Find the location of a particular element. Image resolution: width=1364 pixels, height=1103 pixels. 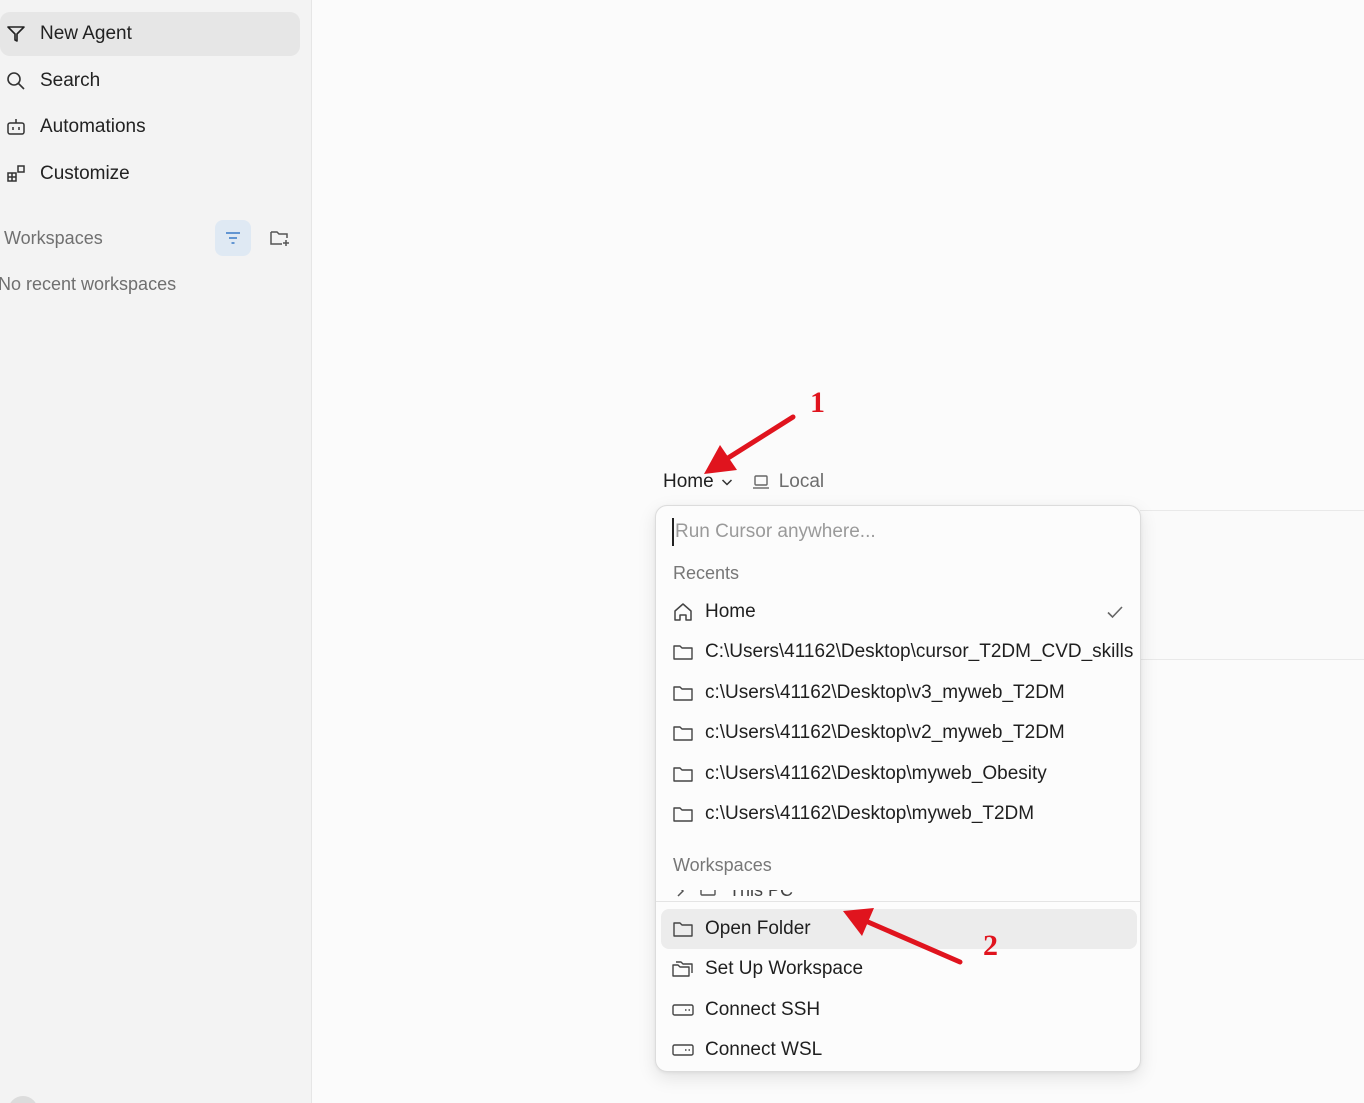

nav-search: Search is located at coordinates (150, 81).